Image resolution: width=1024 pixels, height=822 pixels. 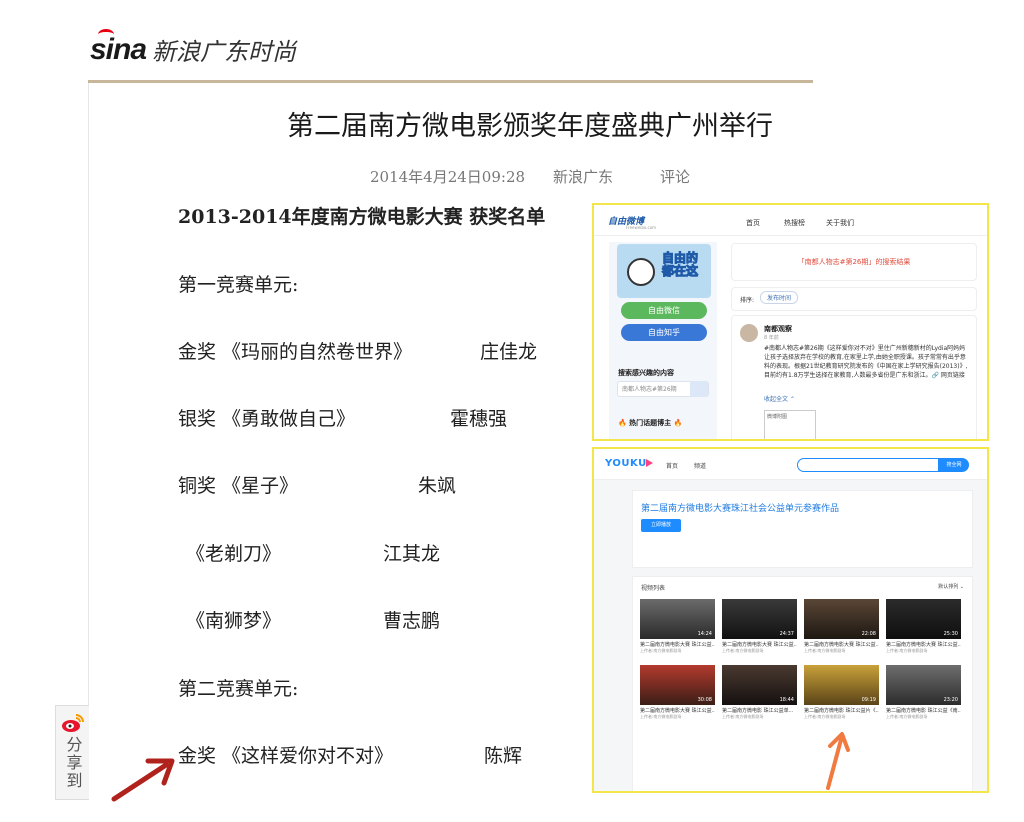 I want to click on play-now-button: 立即播放, so click(x=661, y=525).